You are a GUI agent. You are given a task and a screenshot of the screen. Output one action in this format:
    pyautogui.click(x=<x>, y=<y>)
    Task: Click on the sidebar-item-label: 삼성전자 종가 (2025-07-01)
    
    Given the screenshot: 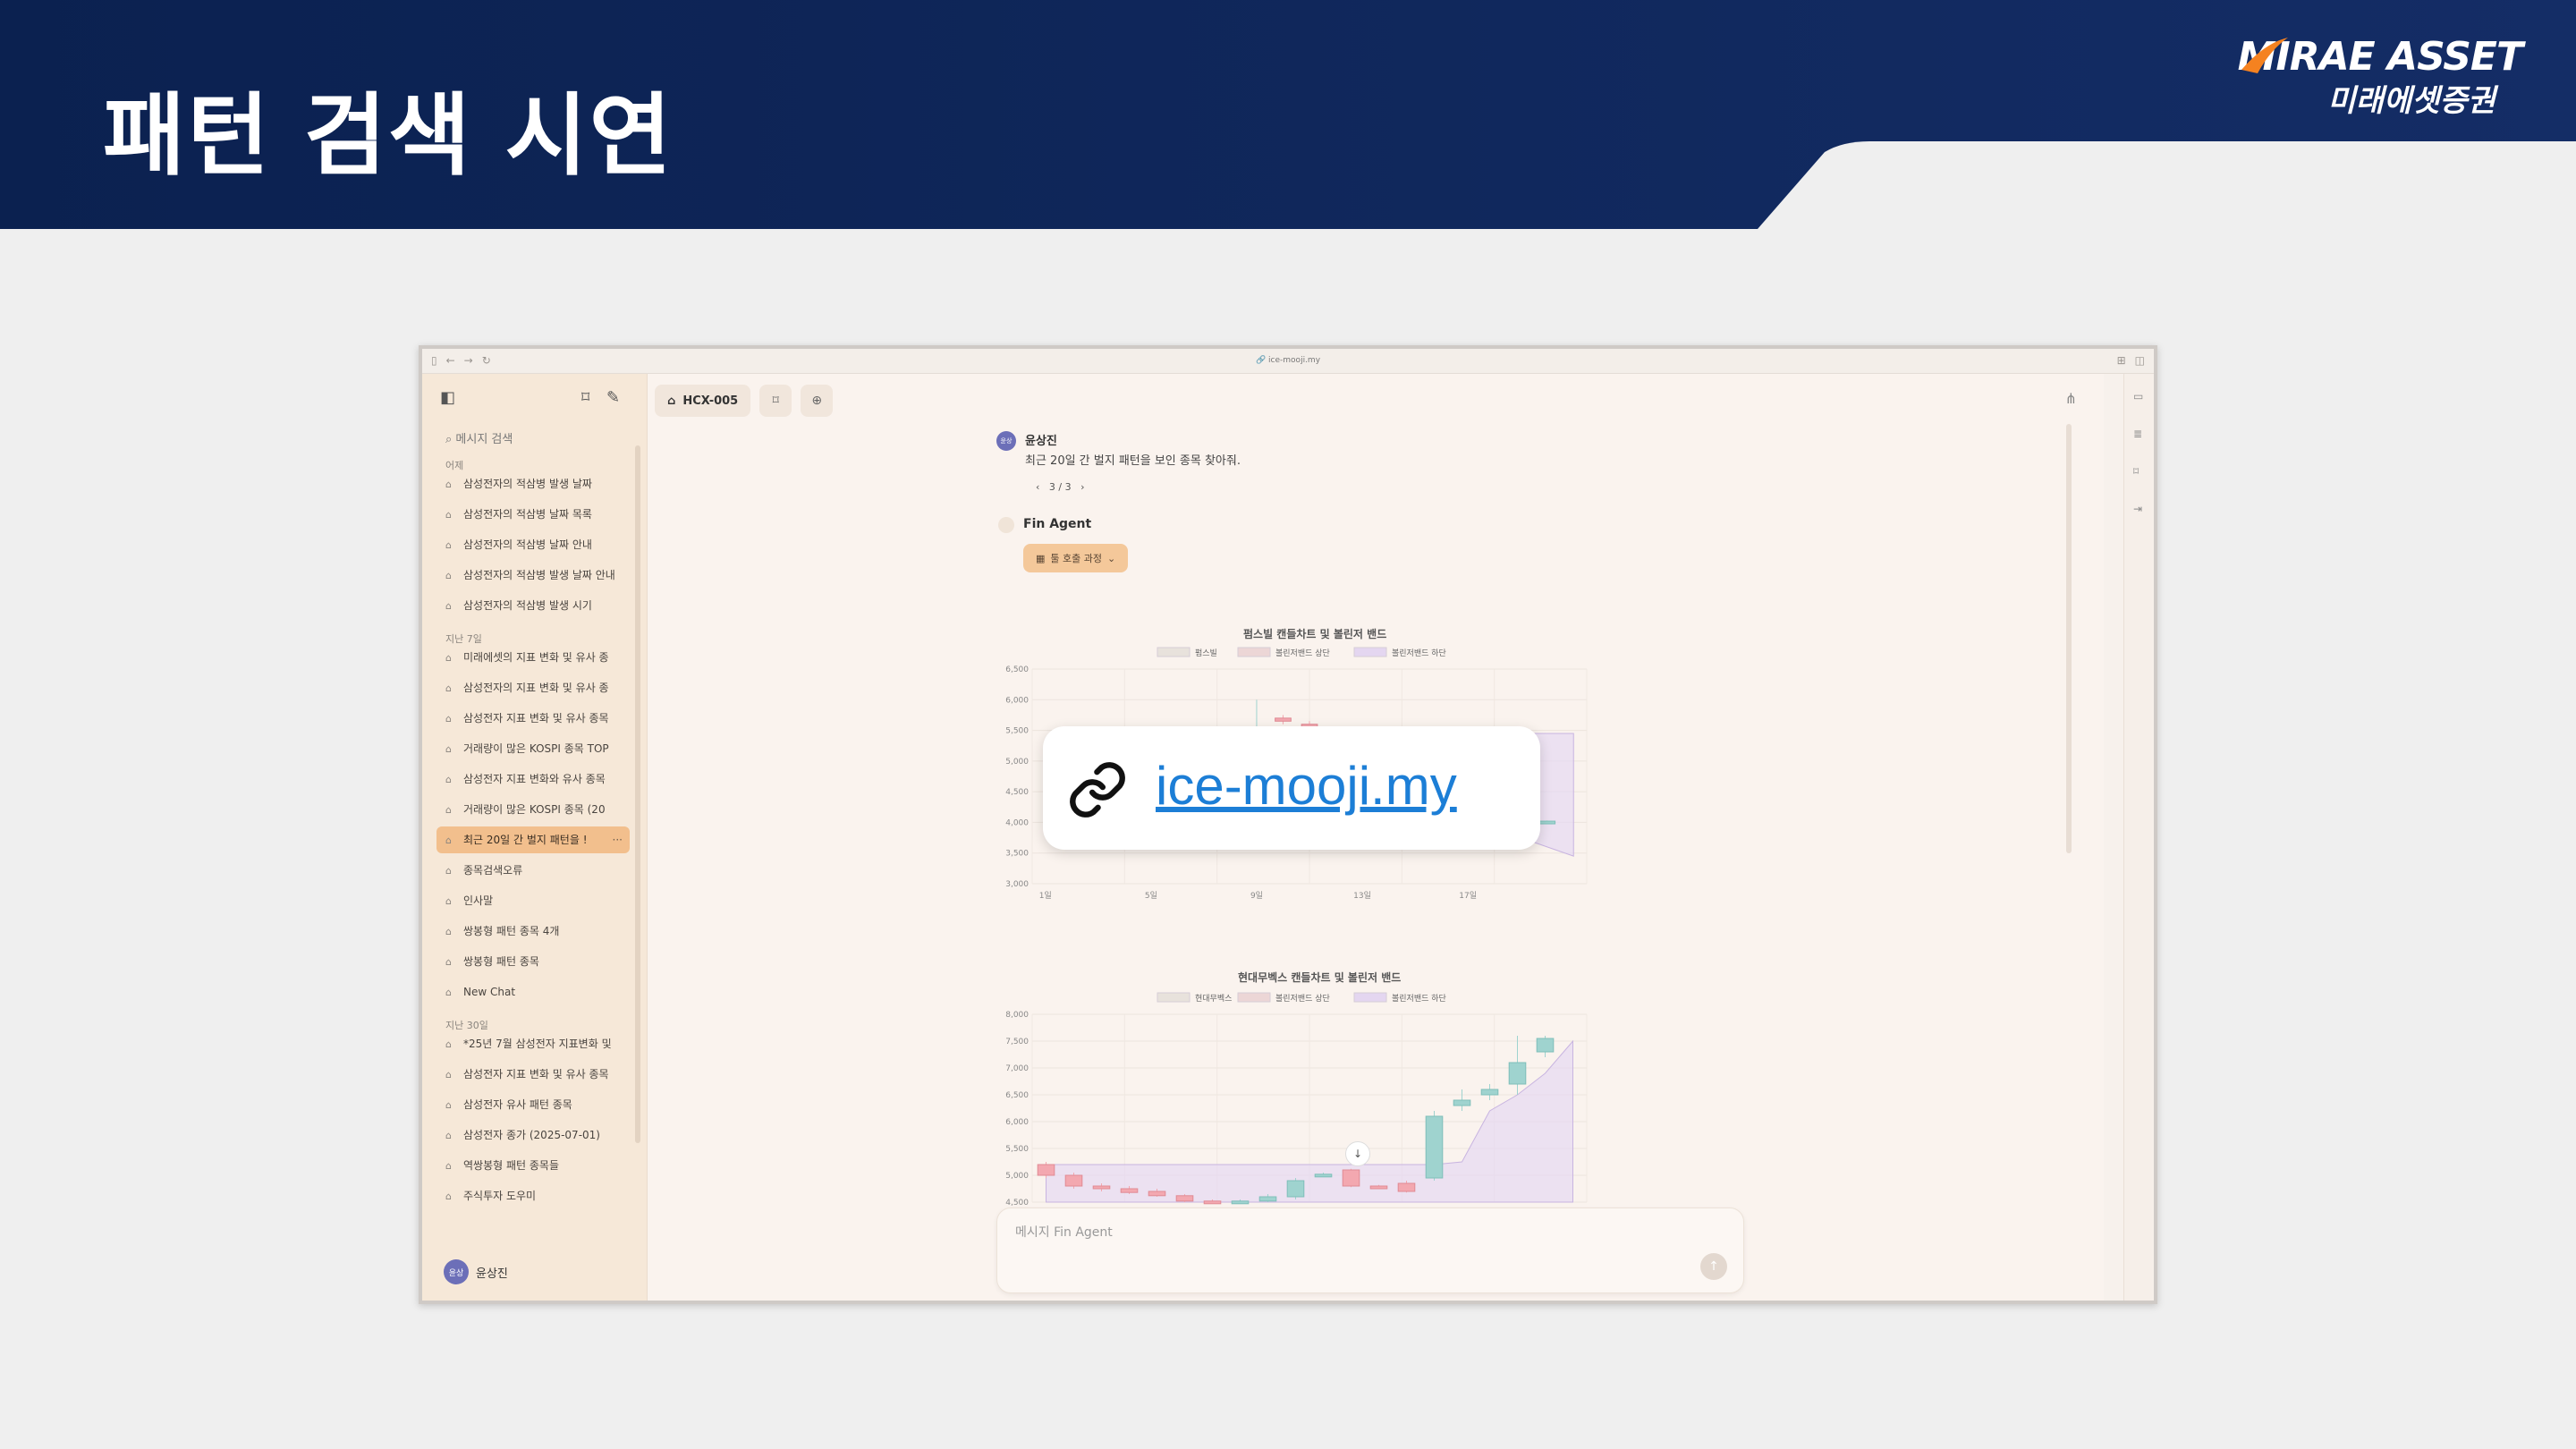 What is the action you would take?
    pyautogui.click(x=531, y=1135)
    